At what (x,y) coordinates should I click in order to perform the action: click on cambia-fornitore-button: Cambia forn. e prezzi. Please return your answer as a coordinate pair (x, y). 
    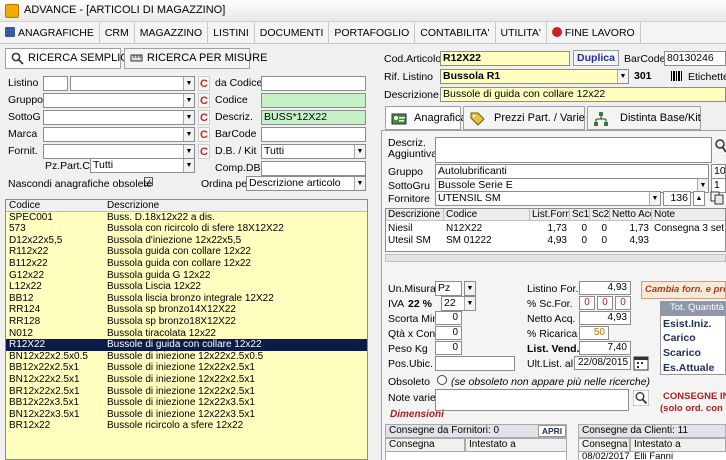
    Looking at the image, I should click on (683, 290).